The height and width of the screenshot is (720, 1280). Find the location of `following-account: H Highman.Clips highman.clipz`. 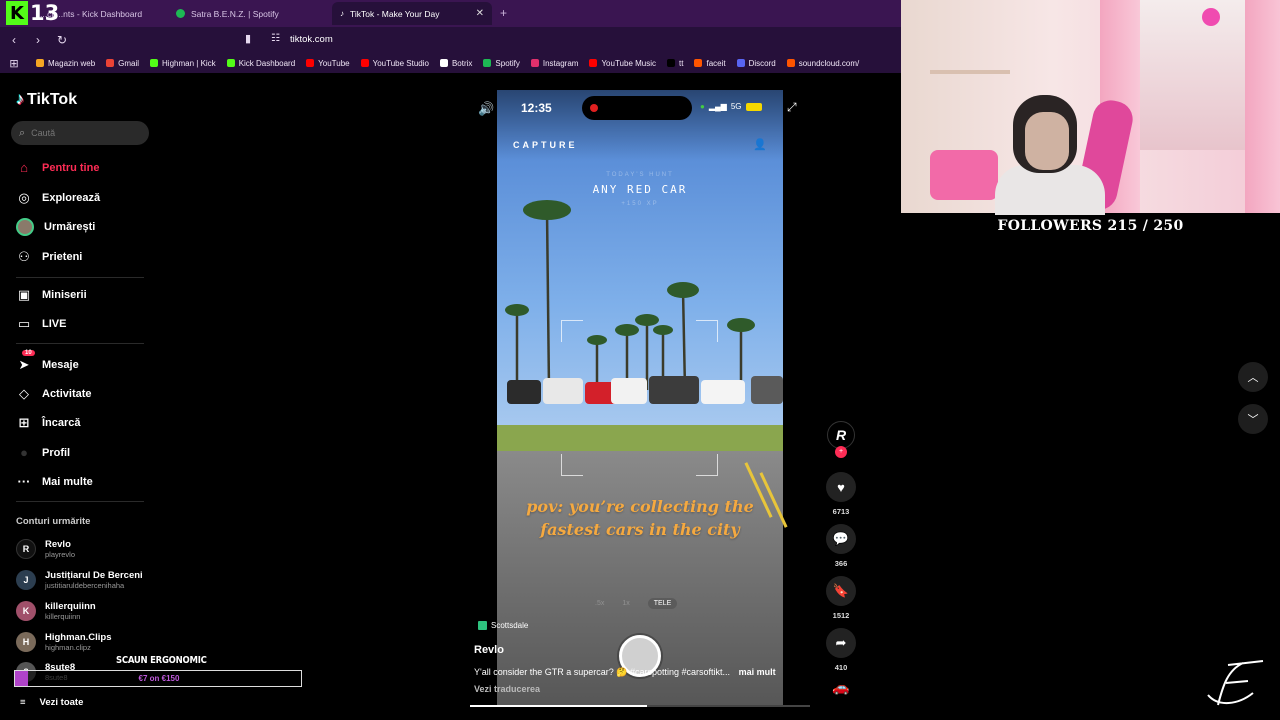

following-account: H Highman.Clips highman.clipz is located at coordinates (64, 642).